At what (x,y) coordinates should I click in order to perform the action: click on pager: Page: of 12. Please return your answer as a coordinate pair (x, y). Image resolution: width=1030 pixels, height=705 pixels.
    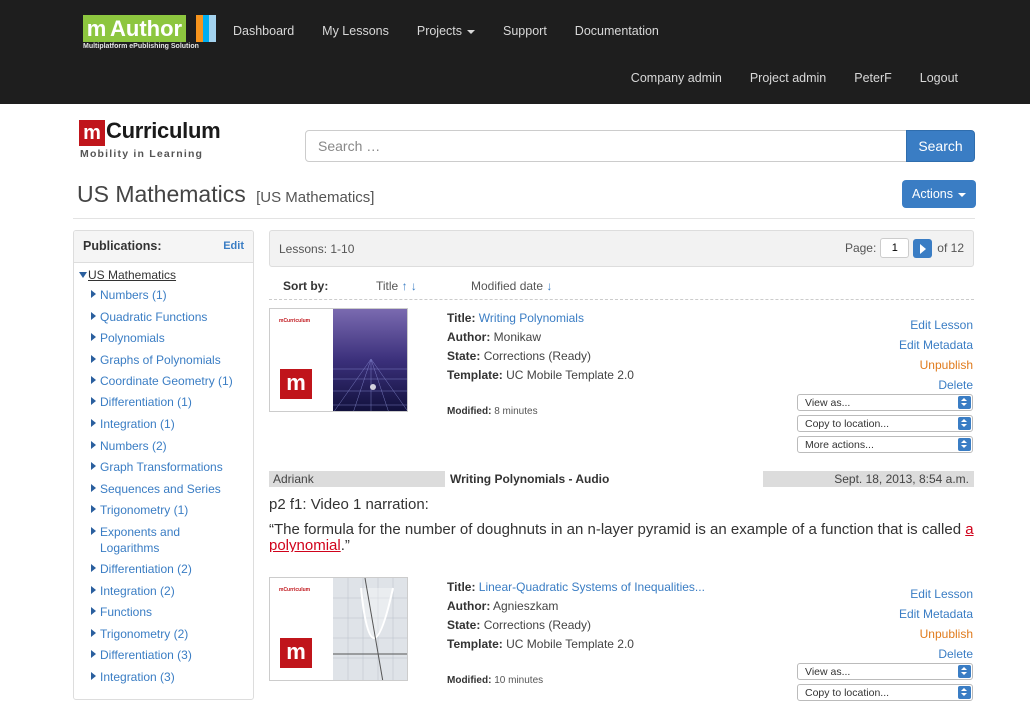
    Looking at the image, I should click on (904, 248).